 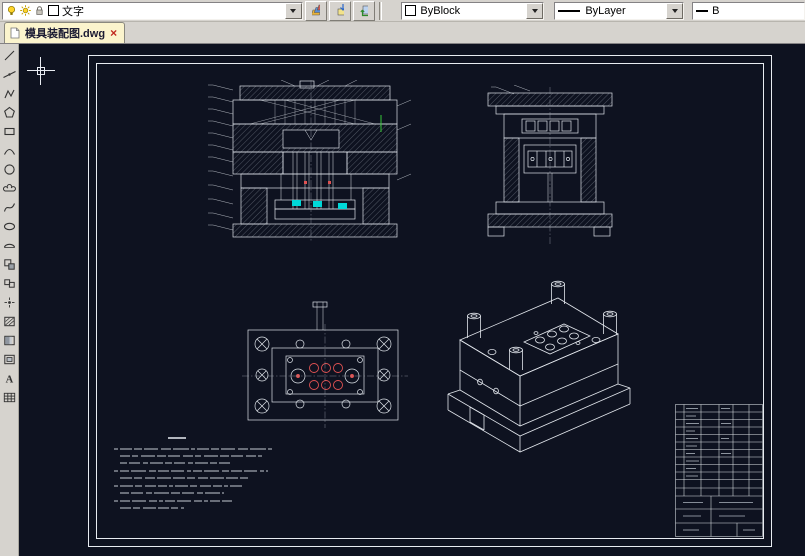 What do you see at coordinates (53, 10) in the screenshot?
I see `layer-color-swatch` at bounding box center [53, 10].